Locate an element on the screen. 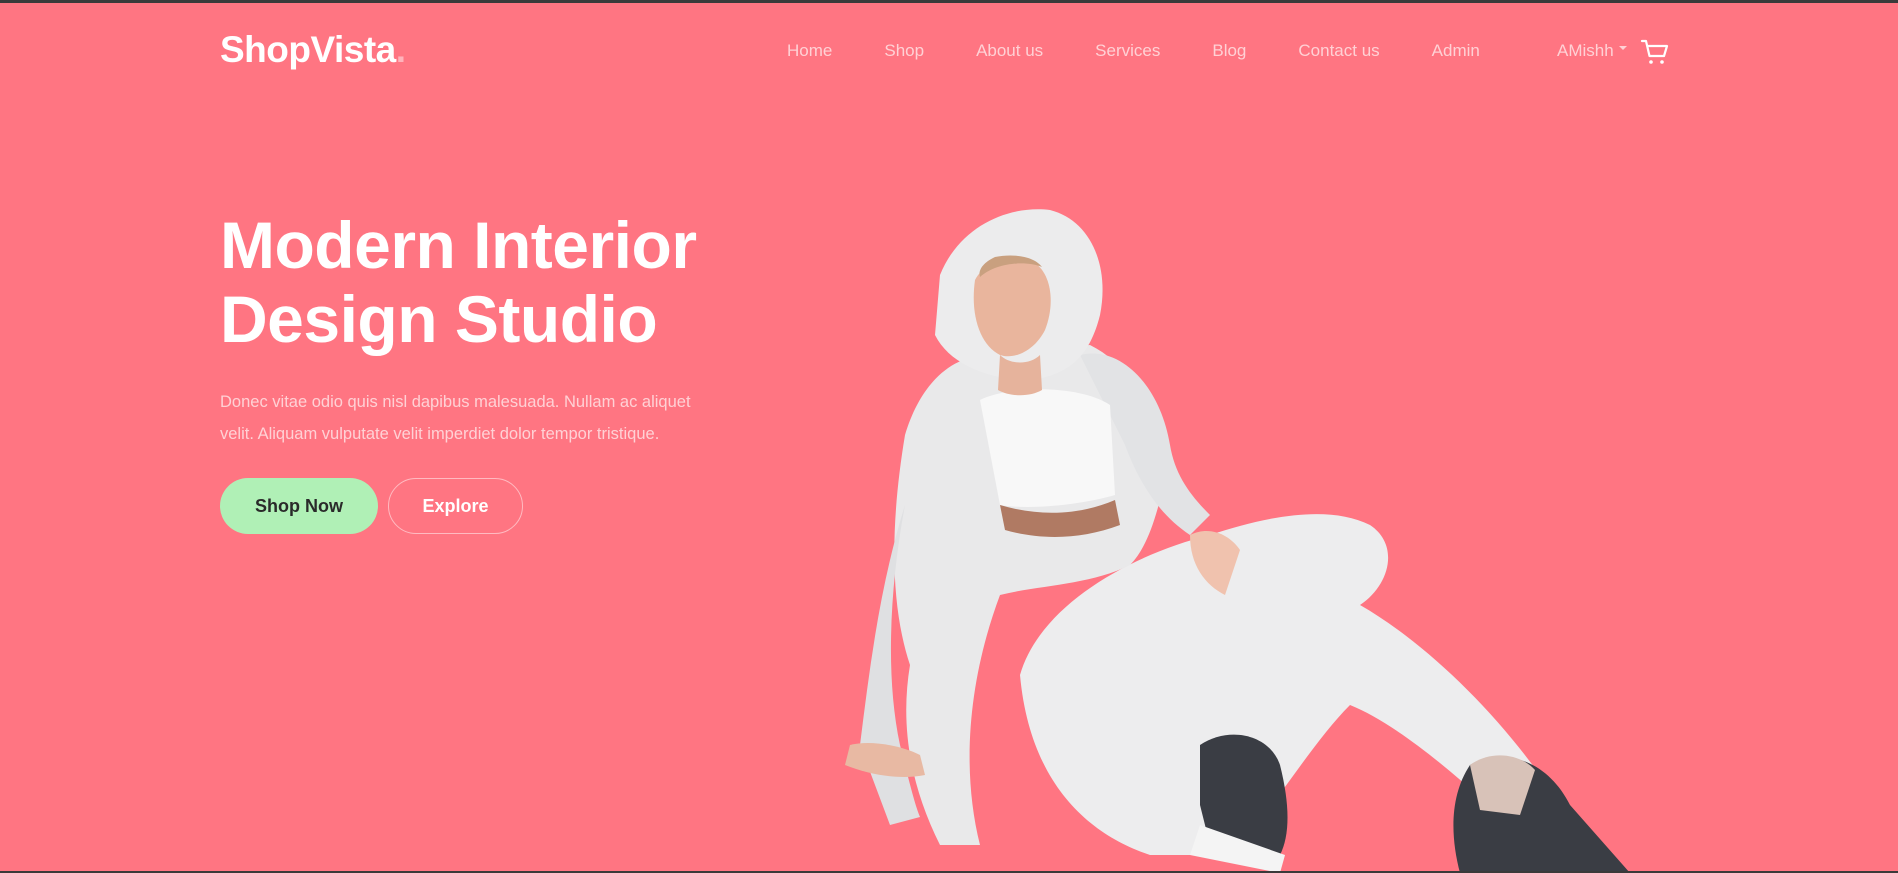 Image resolution: width=1898 pixels, height=873 pixels. hero-buttons: Shop Now Explore is located at coordinates (371, 506).